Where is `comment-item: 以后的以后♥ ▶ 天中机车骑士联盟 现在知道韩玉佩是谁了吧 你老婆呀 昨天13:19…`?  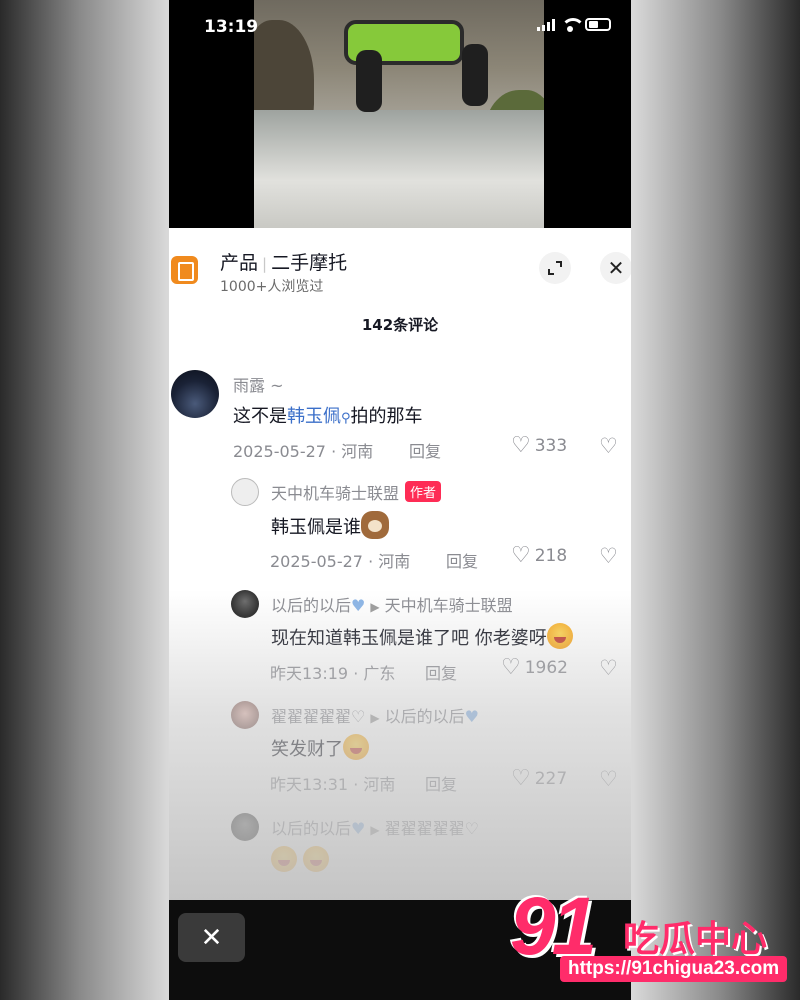 comment-item: 以后的以后♥ ▶ 天中机车骑士联盟 现在知道韩玉佩是谁了吧 你老婆呀 昨天13:19… is located at coordinates (400, 640).